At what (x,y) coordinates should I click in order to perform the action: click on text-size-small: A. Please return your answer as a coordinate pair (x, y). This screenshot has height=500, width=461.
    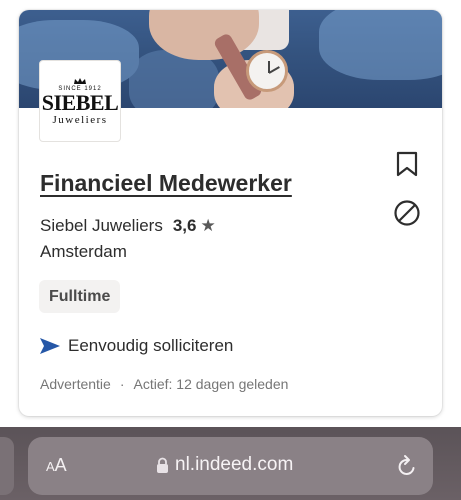
    Looking at the image, I should click on (50, 466).